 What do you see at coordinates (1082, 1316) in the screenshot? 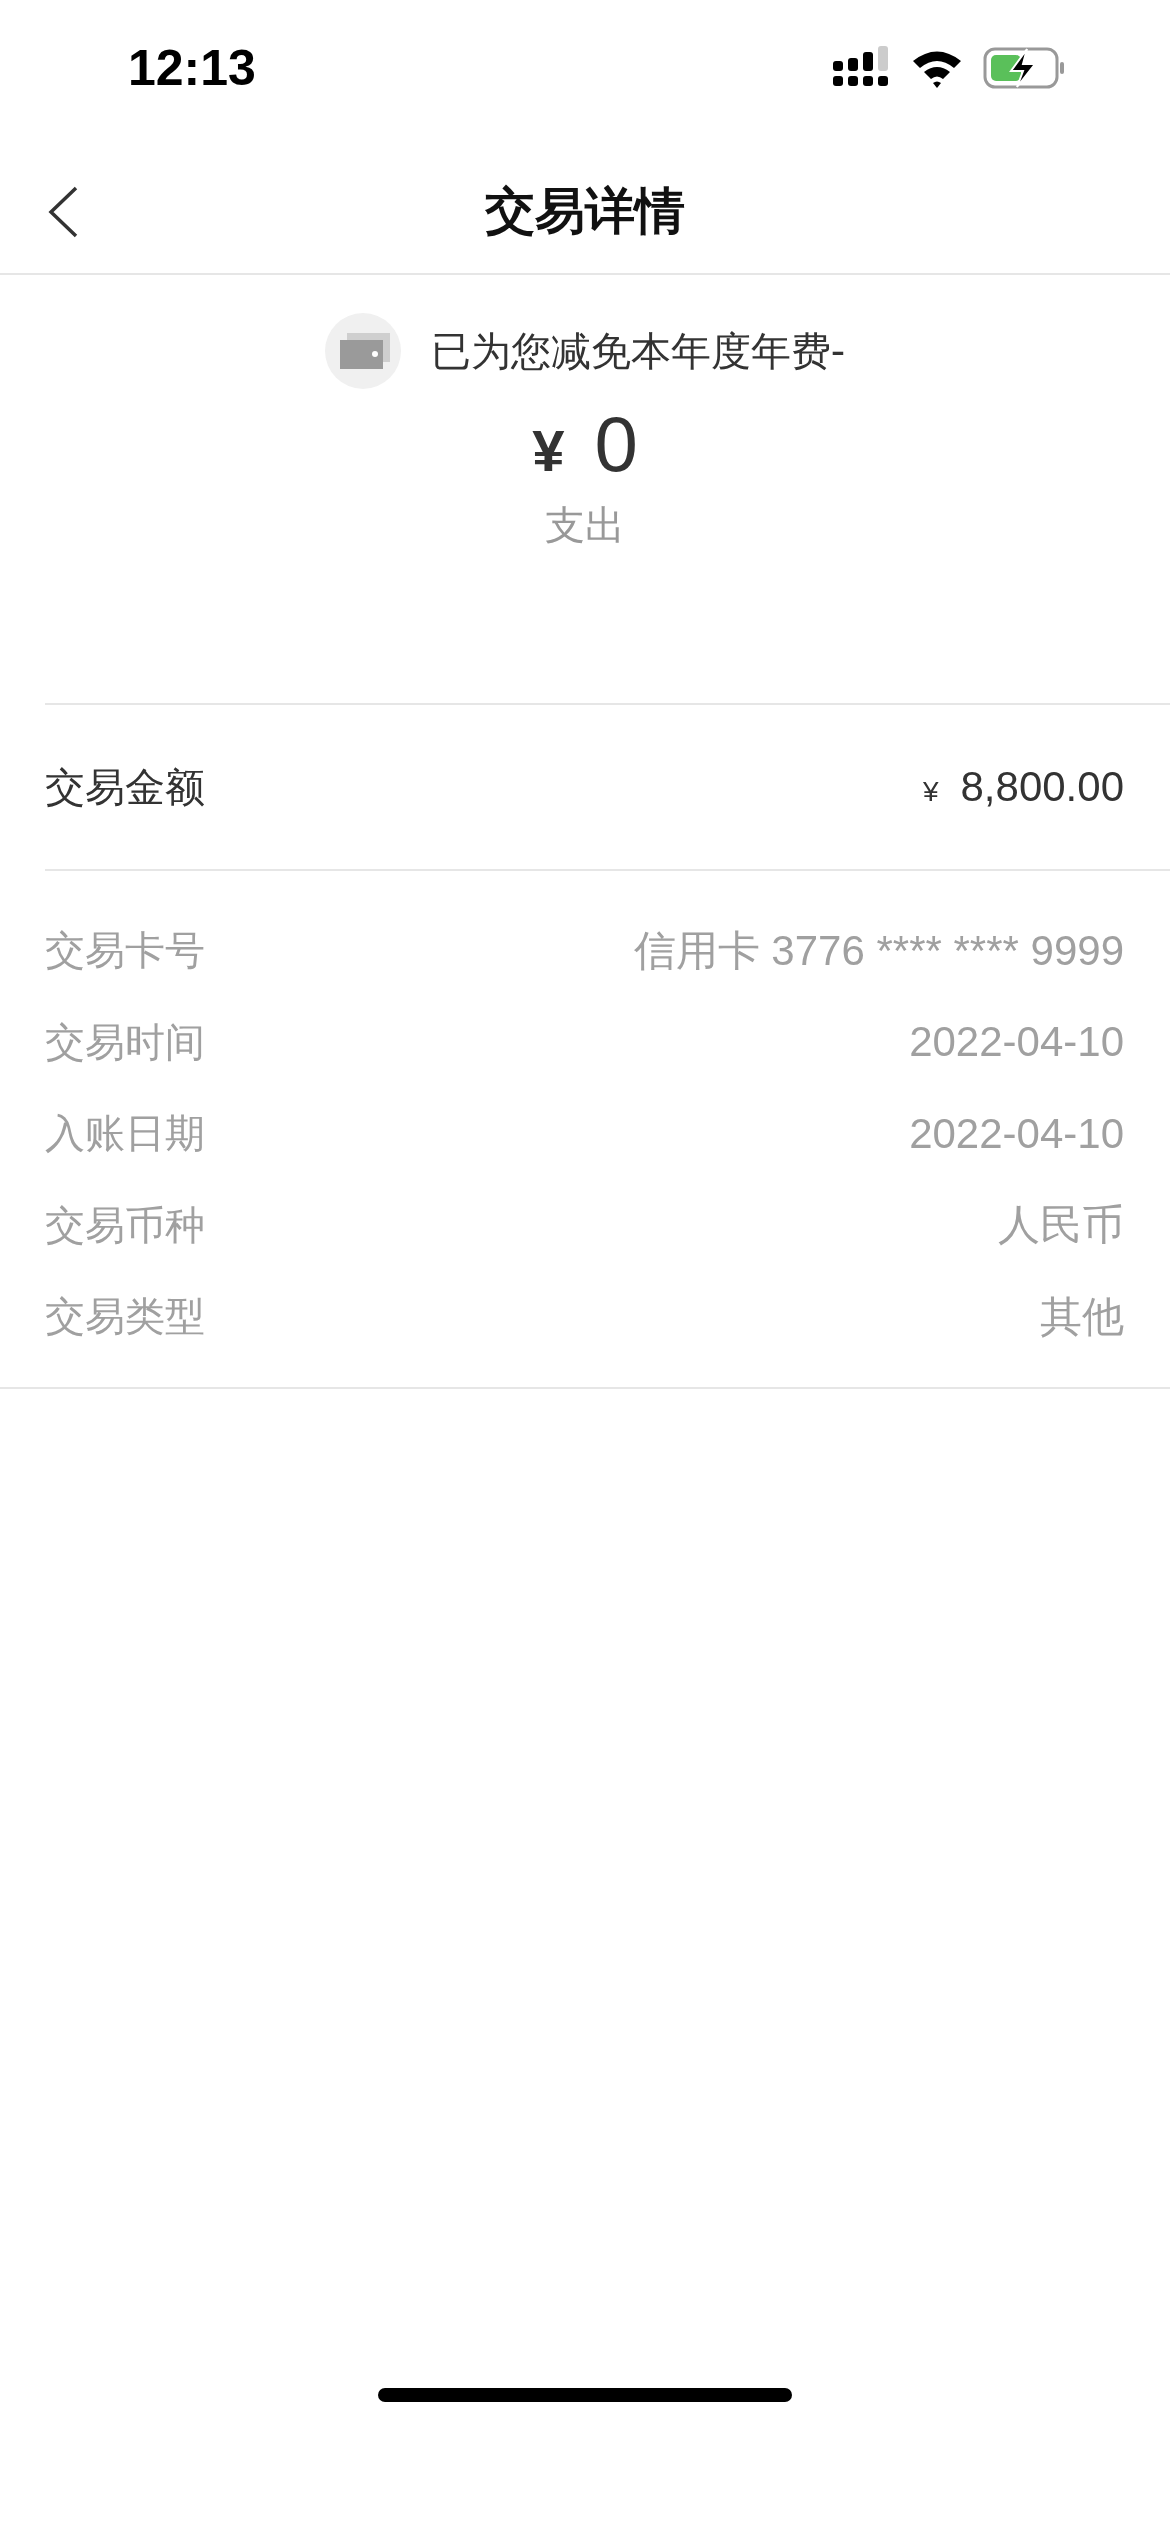
I see `detail-value: 其他` at bounding box center [1082, 1316].